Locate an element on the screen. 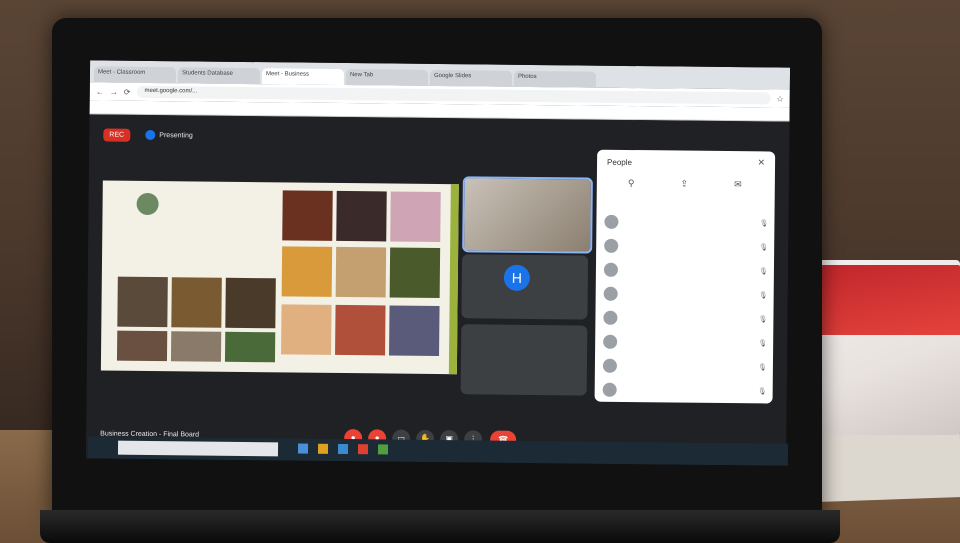 The image size is (960, 543). forward-icon: → is located at coordinates (114, 91).